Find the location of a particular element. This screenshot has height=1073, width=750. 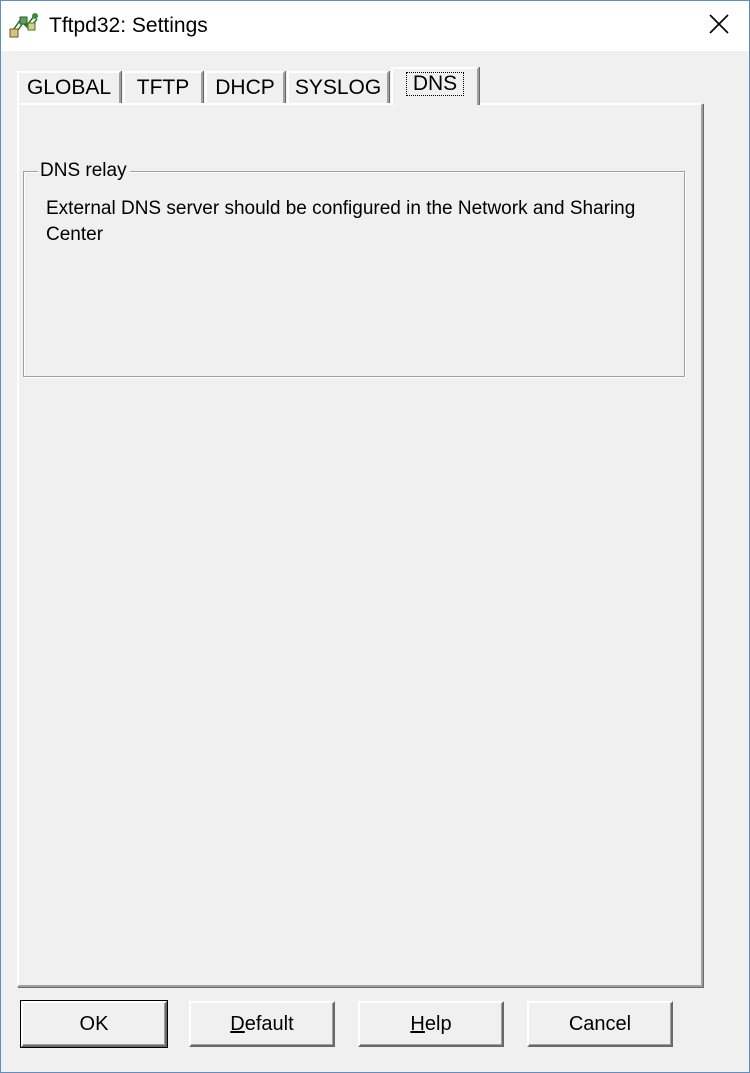

title-bar: Tftpd32: Settings is located at coordinates (375, 26).